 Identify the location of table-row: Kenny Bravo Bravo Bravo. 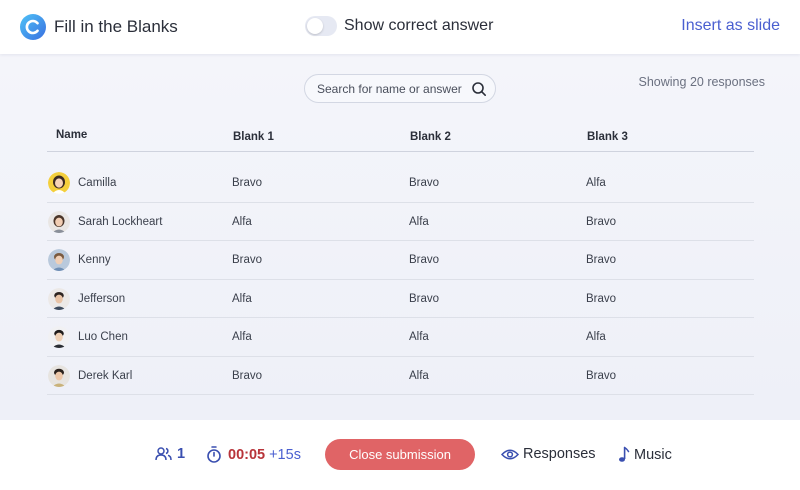
(400, 260).